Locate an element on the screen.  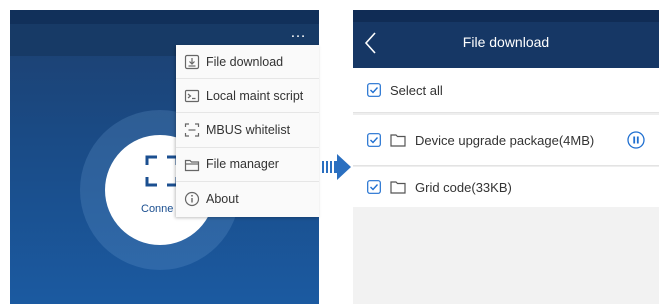
menu-item-file-download: File download is located at coordinates (247, 62).